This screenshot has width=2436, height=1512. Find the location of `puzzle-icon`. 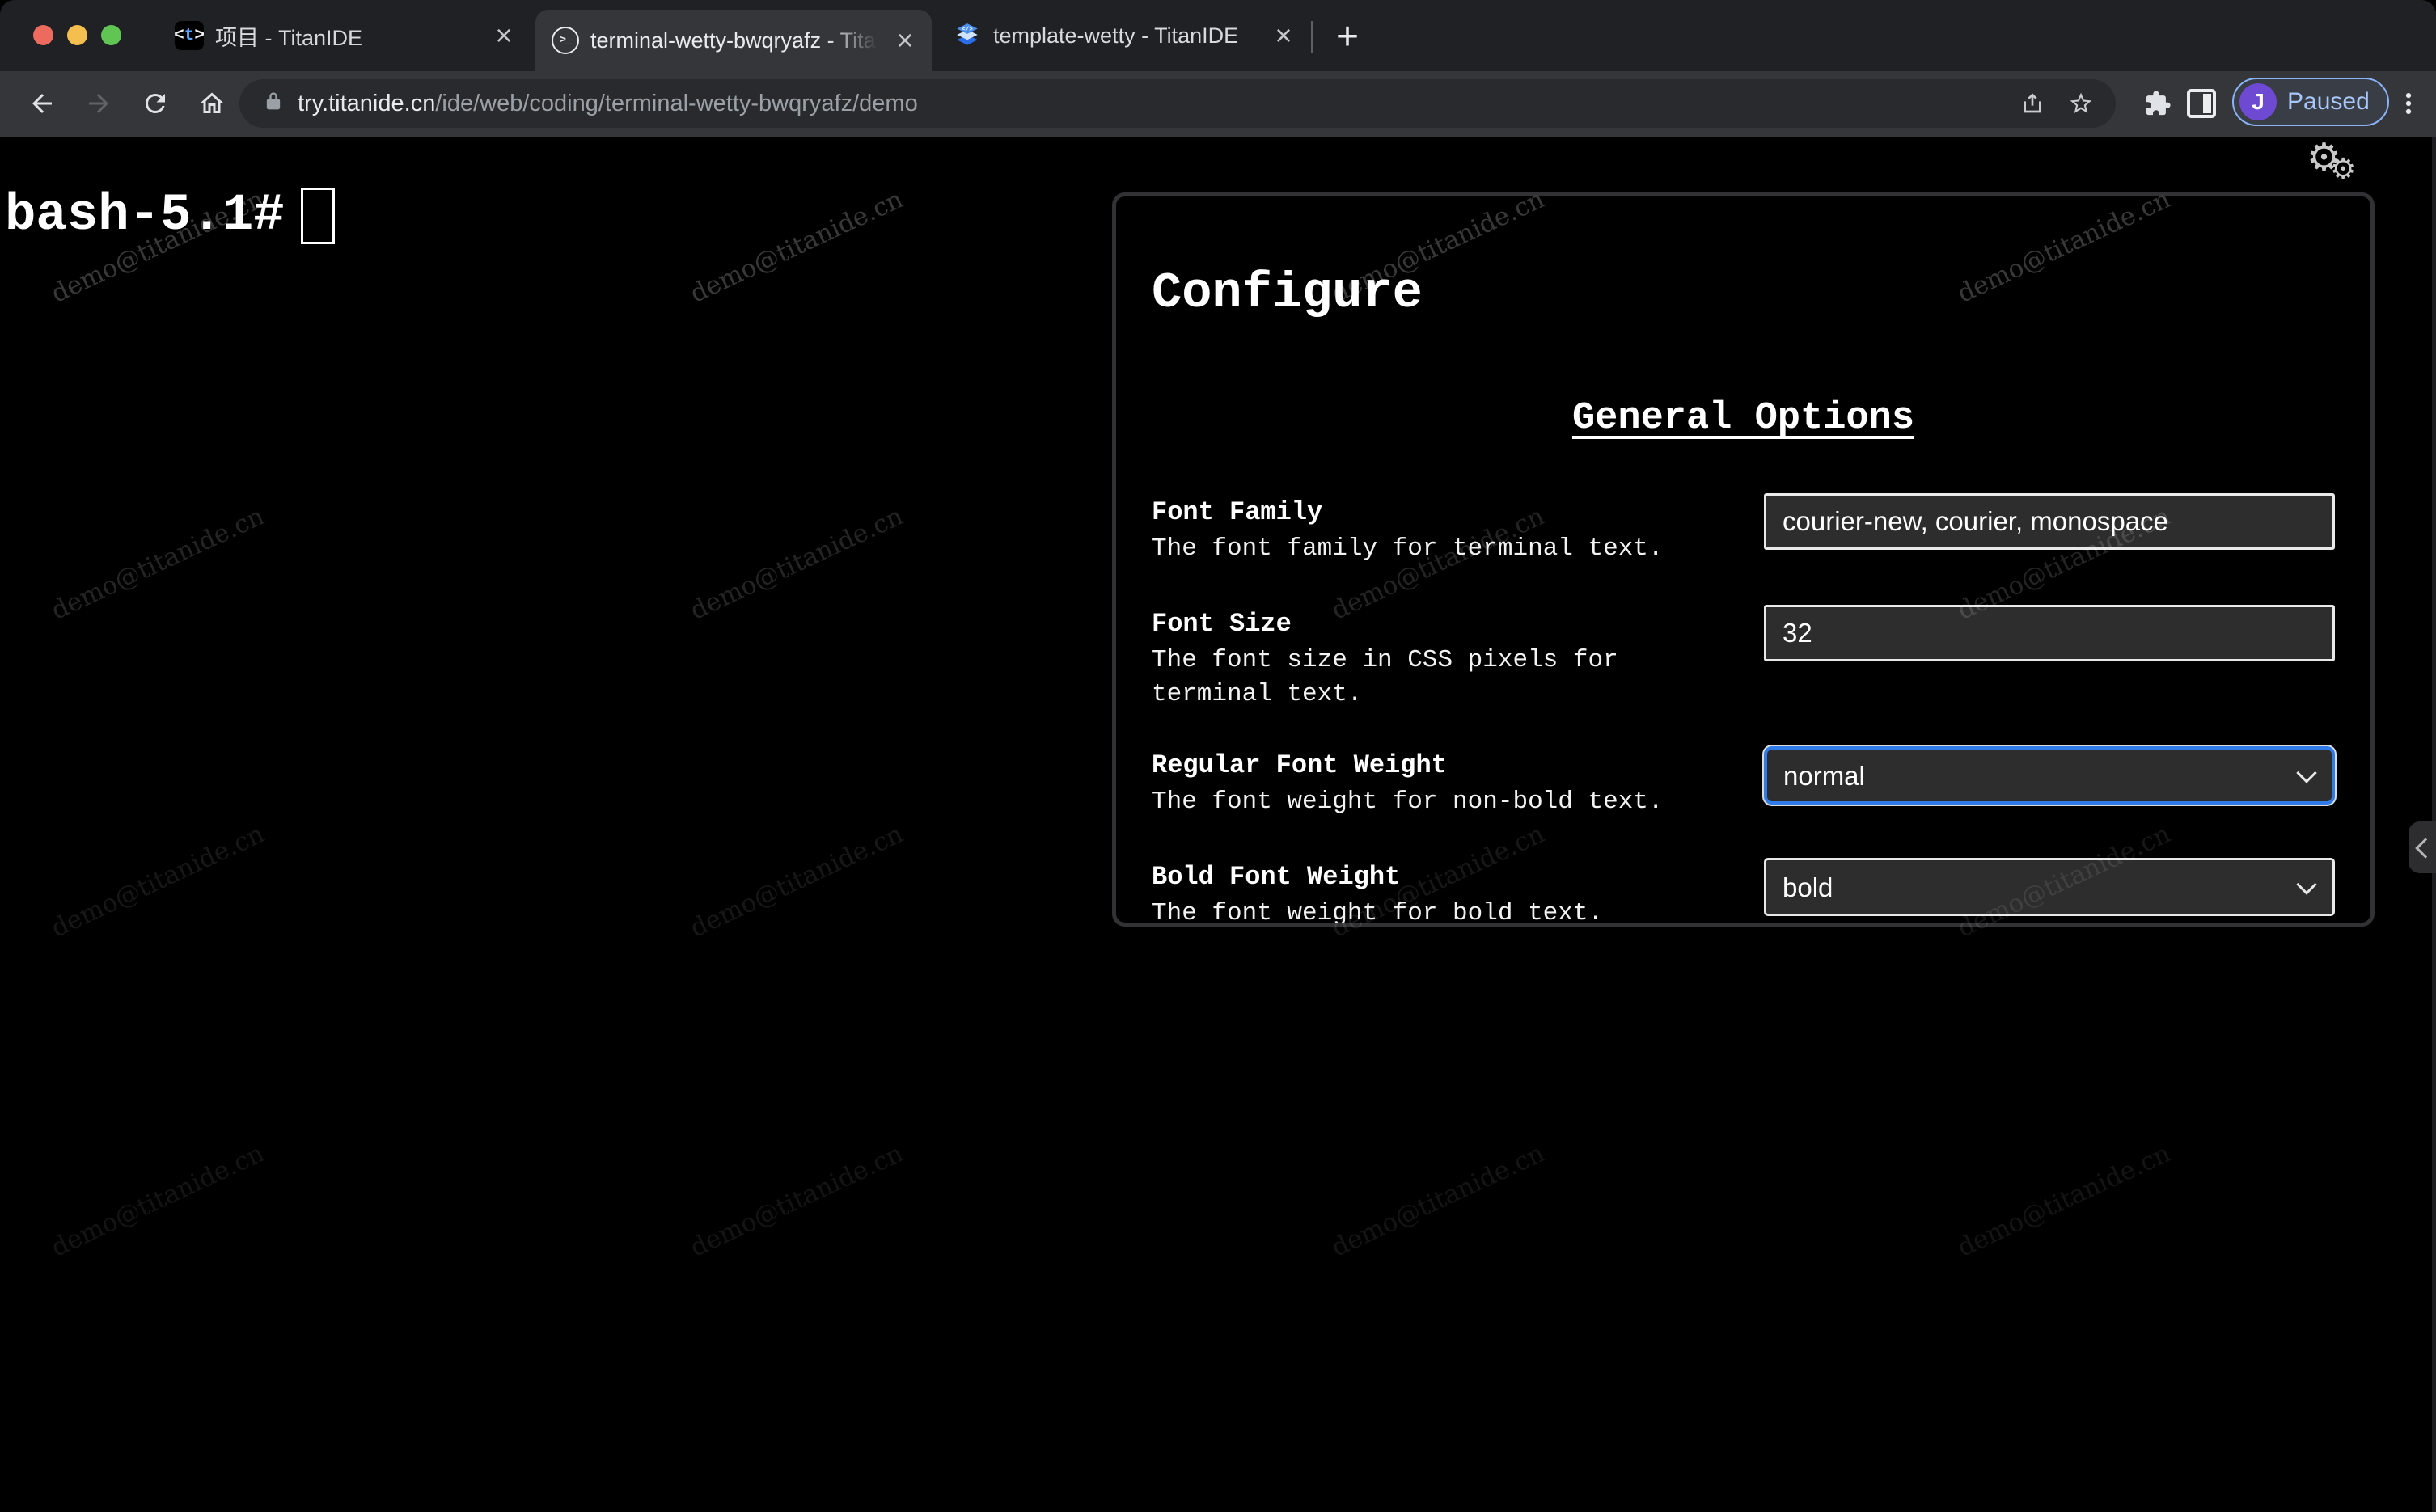

puzzle-icon is located at coordinates (2158, 103).